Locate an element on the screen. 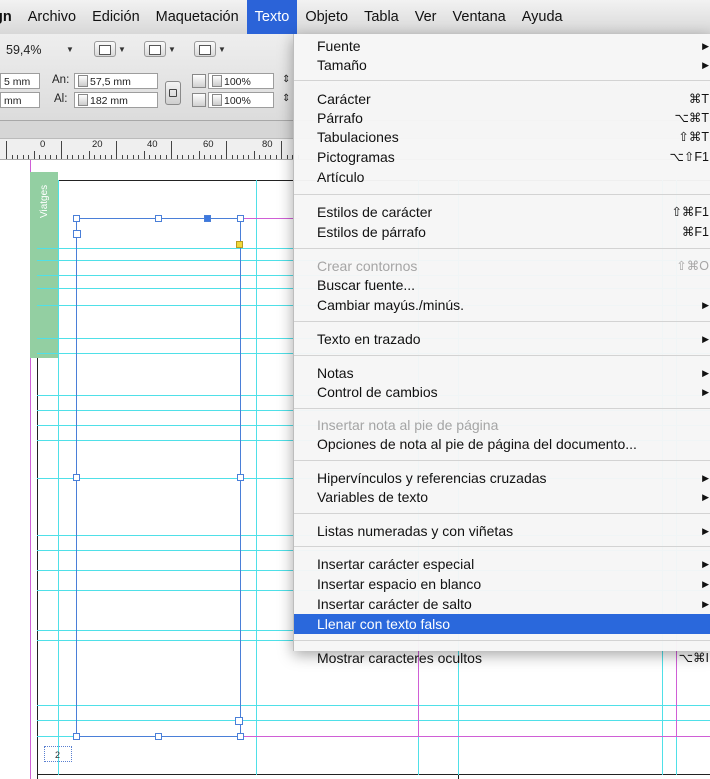 The image size is (710, 779). view-options-icon is located at coordinates (105, 49).